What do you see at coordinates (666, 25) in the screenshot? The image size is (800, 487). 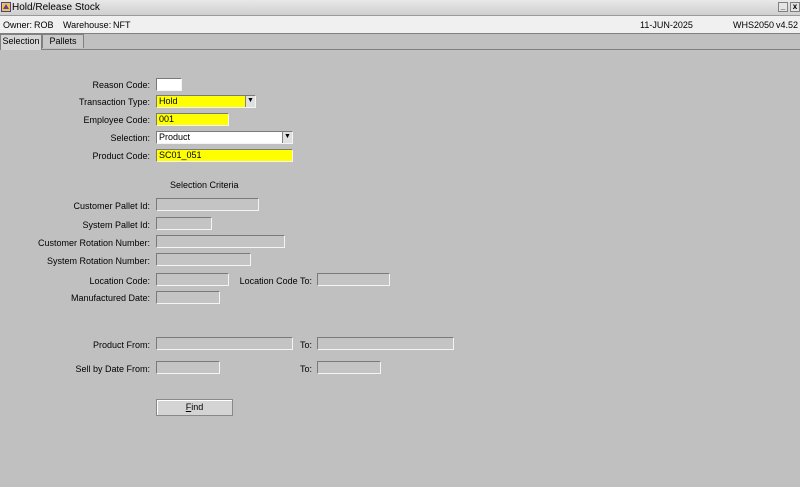 I see `date-display: 11-JUN-2025` at bounding box center [666, 25].